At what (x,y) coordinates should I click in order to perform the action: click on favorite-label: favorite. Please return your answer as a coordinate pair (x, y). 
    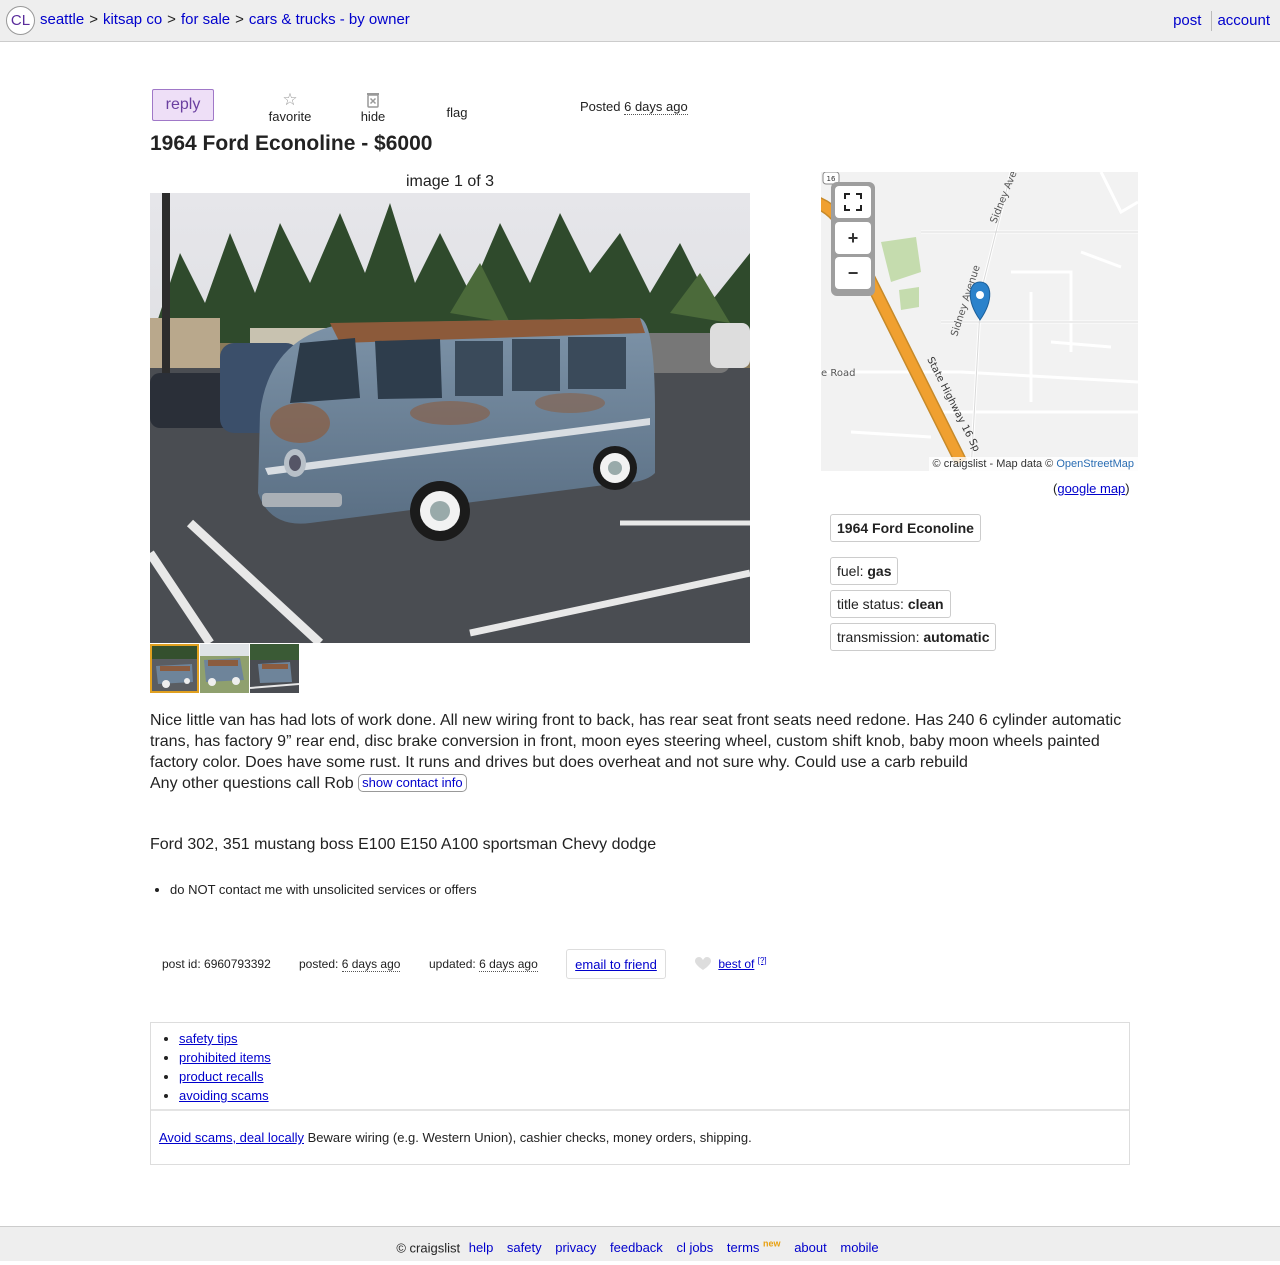
    Looking at the image, I should click on (290, 116).